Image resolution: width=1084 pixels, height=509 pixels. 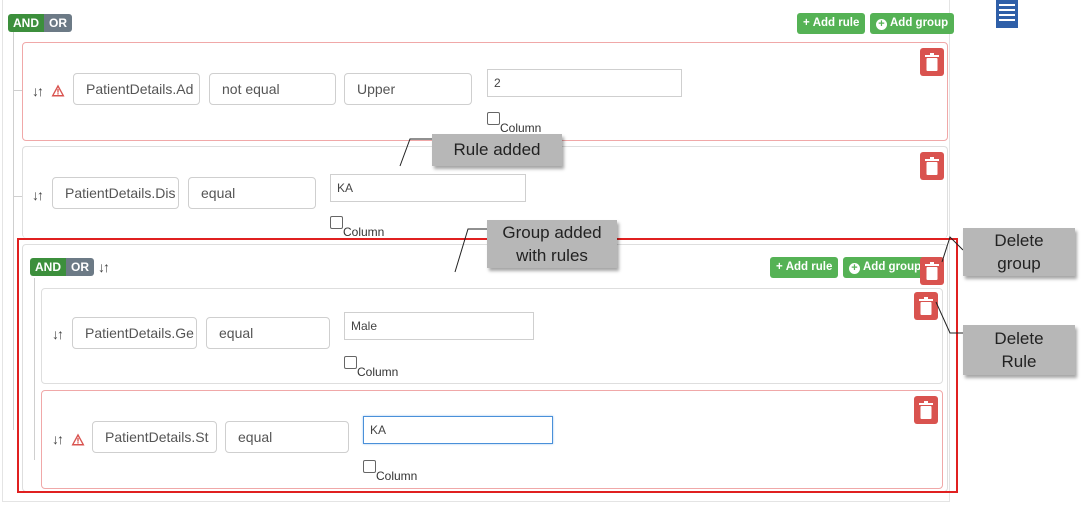 What do you see at coordinates (1019, 263) in the screenshot?
I see `callout-text: group` at bounding box center [1019, 263].